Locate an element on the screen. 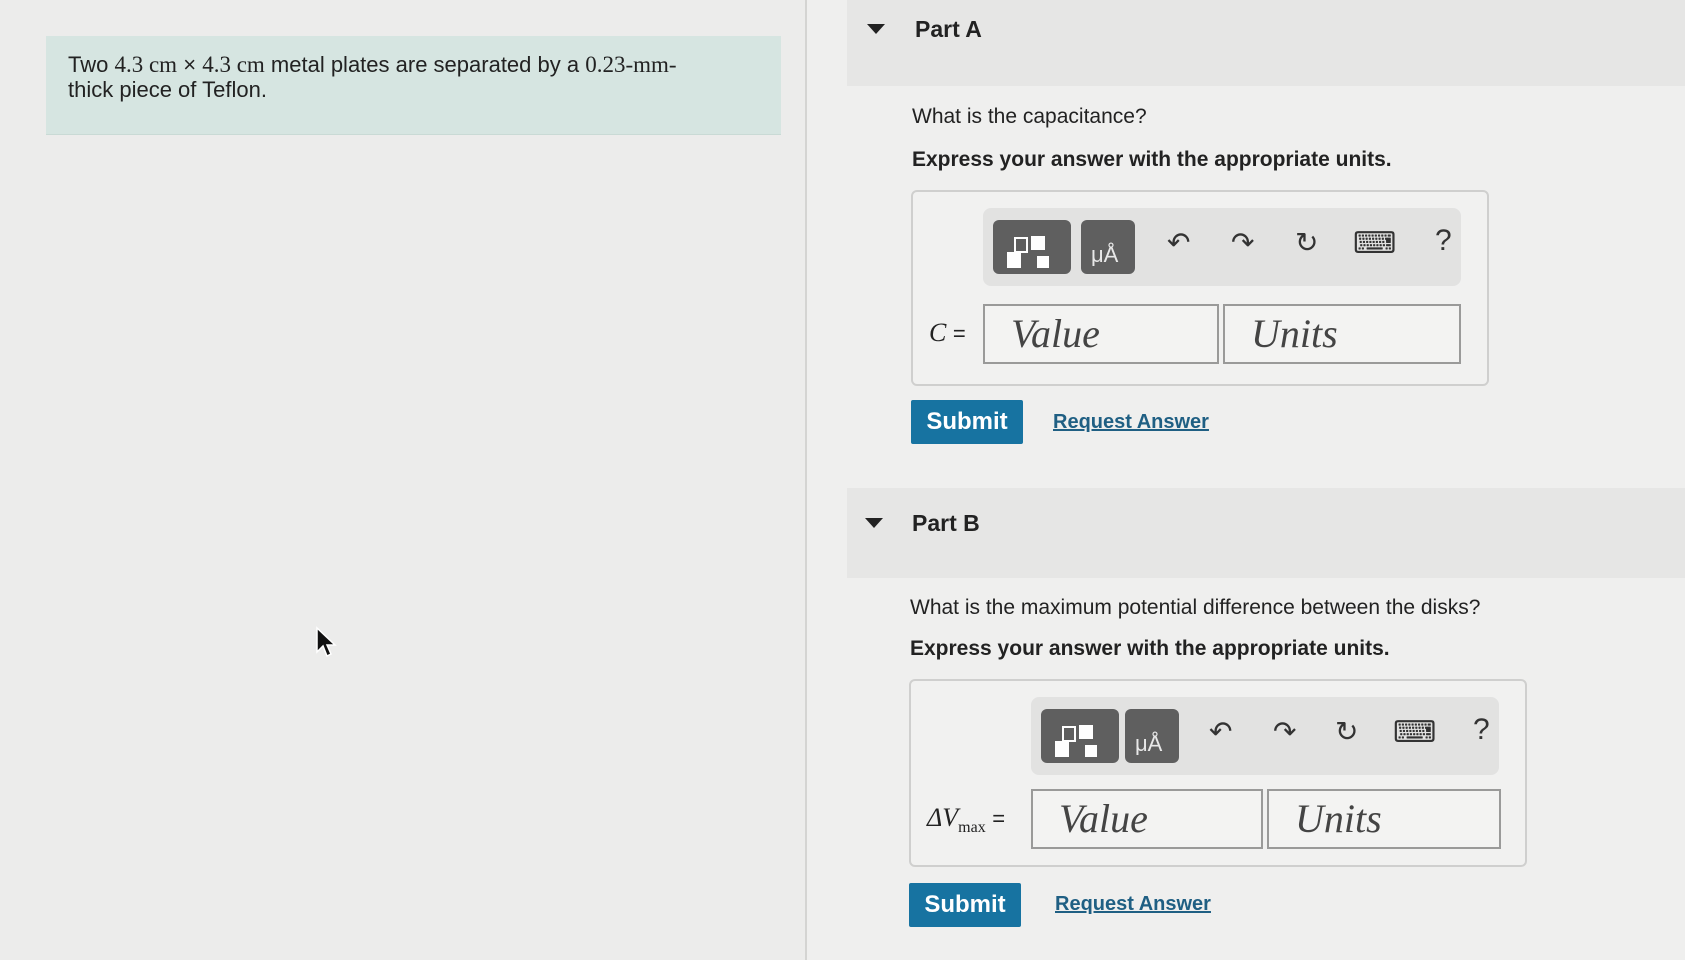  part-b-request-answer-link: Request Answer is located at coordinates (1133, 904).